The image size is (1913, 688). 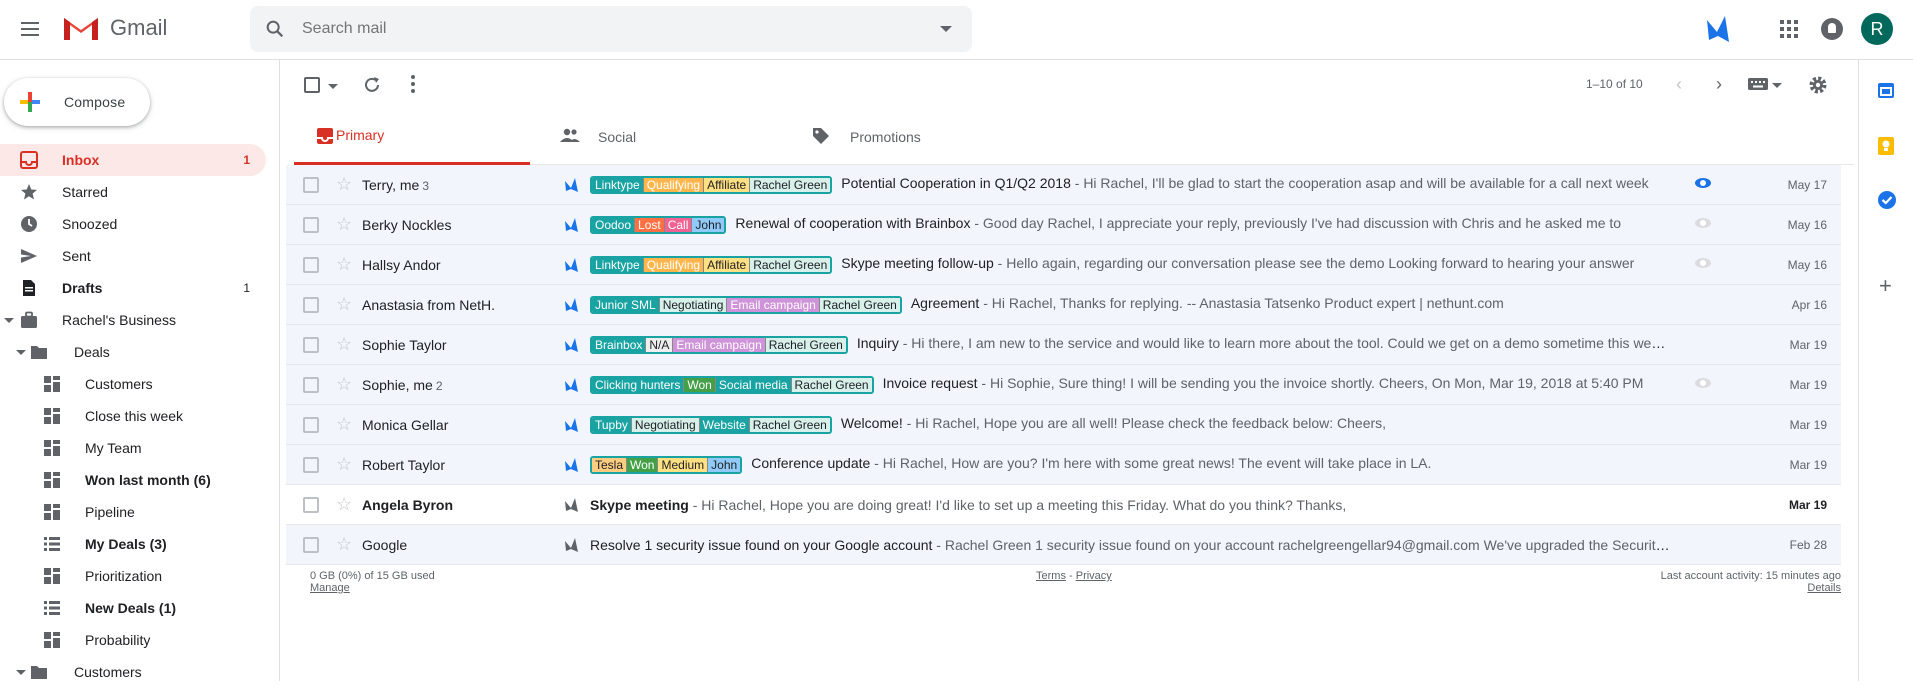 What do you see at coordinates (372, 85) in the screenshot?
I see `refresh-icon` at bounding box center [372, 85].